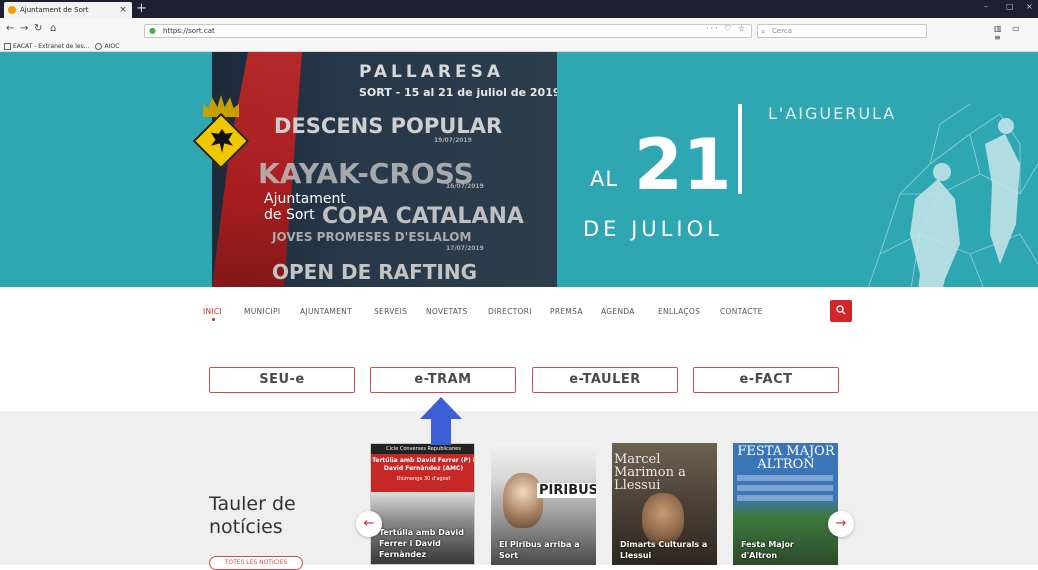 The width and height of the screenshot is (1038, 570). I want to click on card-date: Diumenge 30 d'agost, so click(422, 484).